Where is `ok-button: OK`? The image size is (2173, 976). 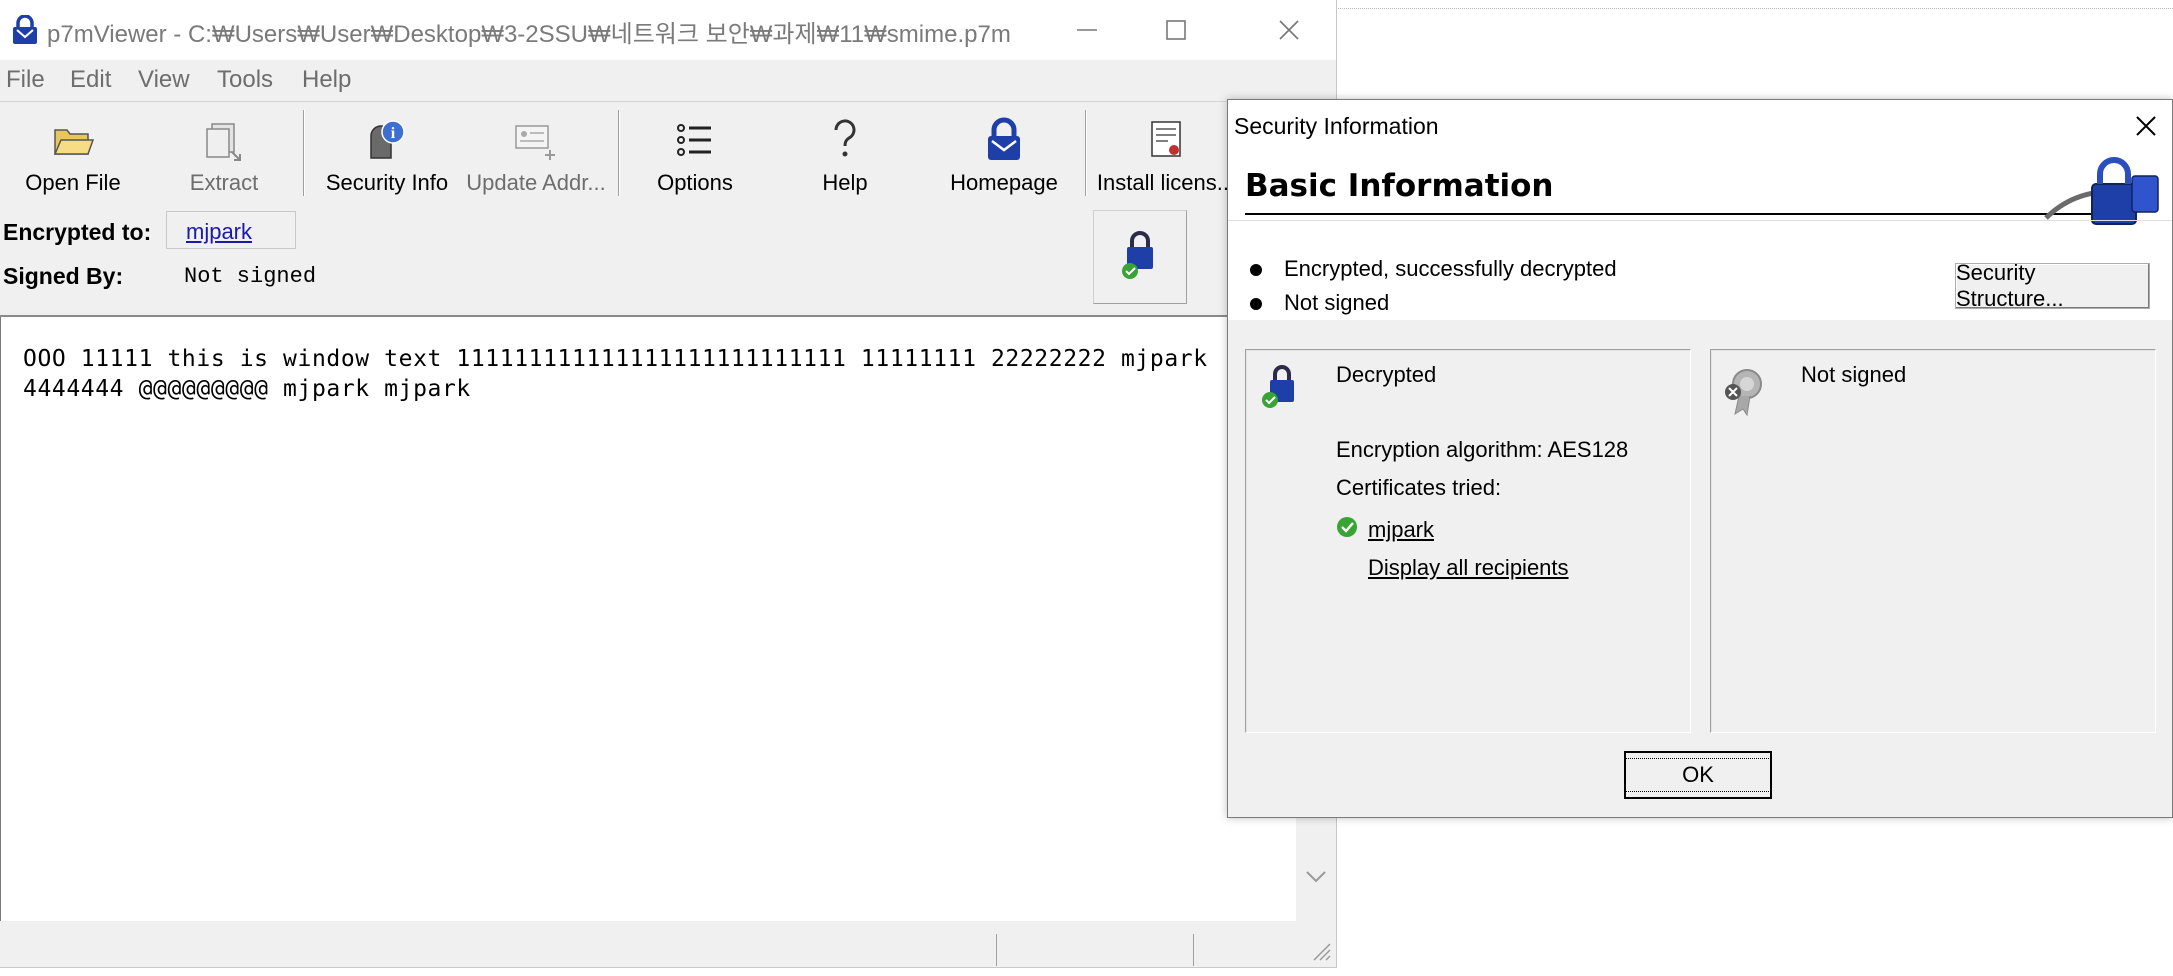
ok-button: OK is located at coordinates (1698, 775).